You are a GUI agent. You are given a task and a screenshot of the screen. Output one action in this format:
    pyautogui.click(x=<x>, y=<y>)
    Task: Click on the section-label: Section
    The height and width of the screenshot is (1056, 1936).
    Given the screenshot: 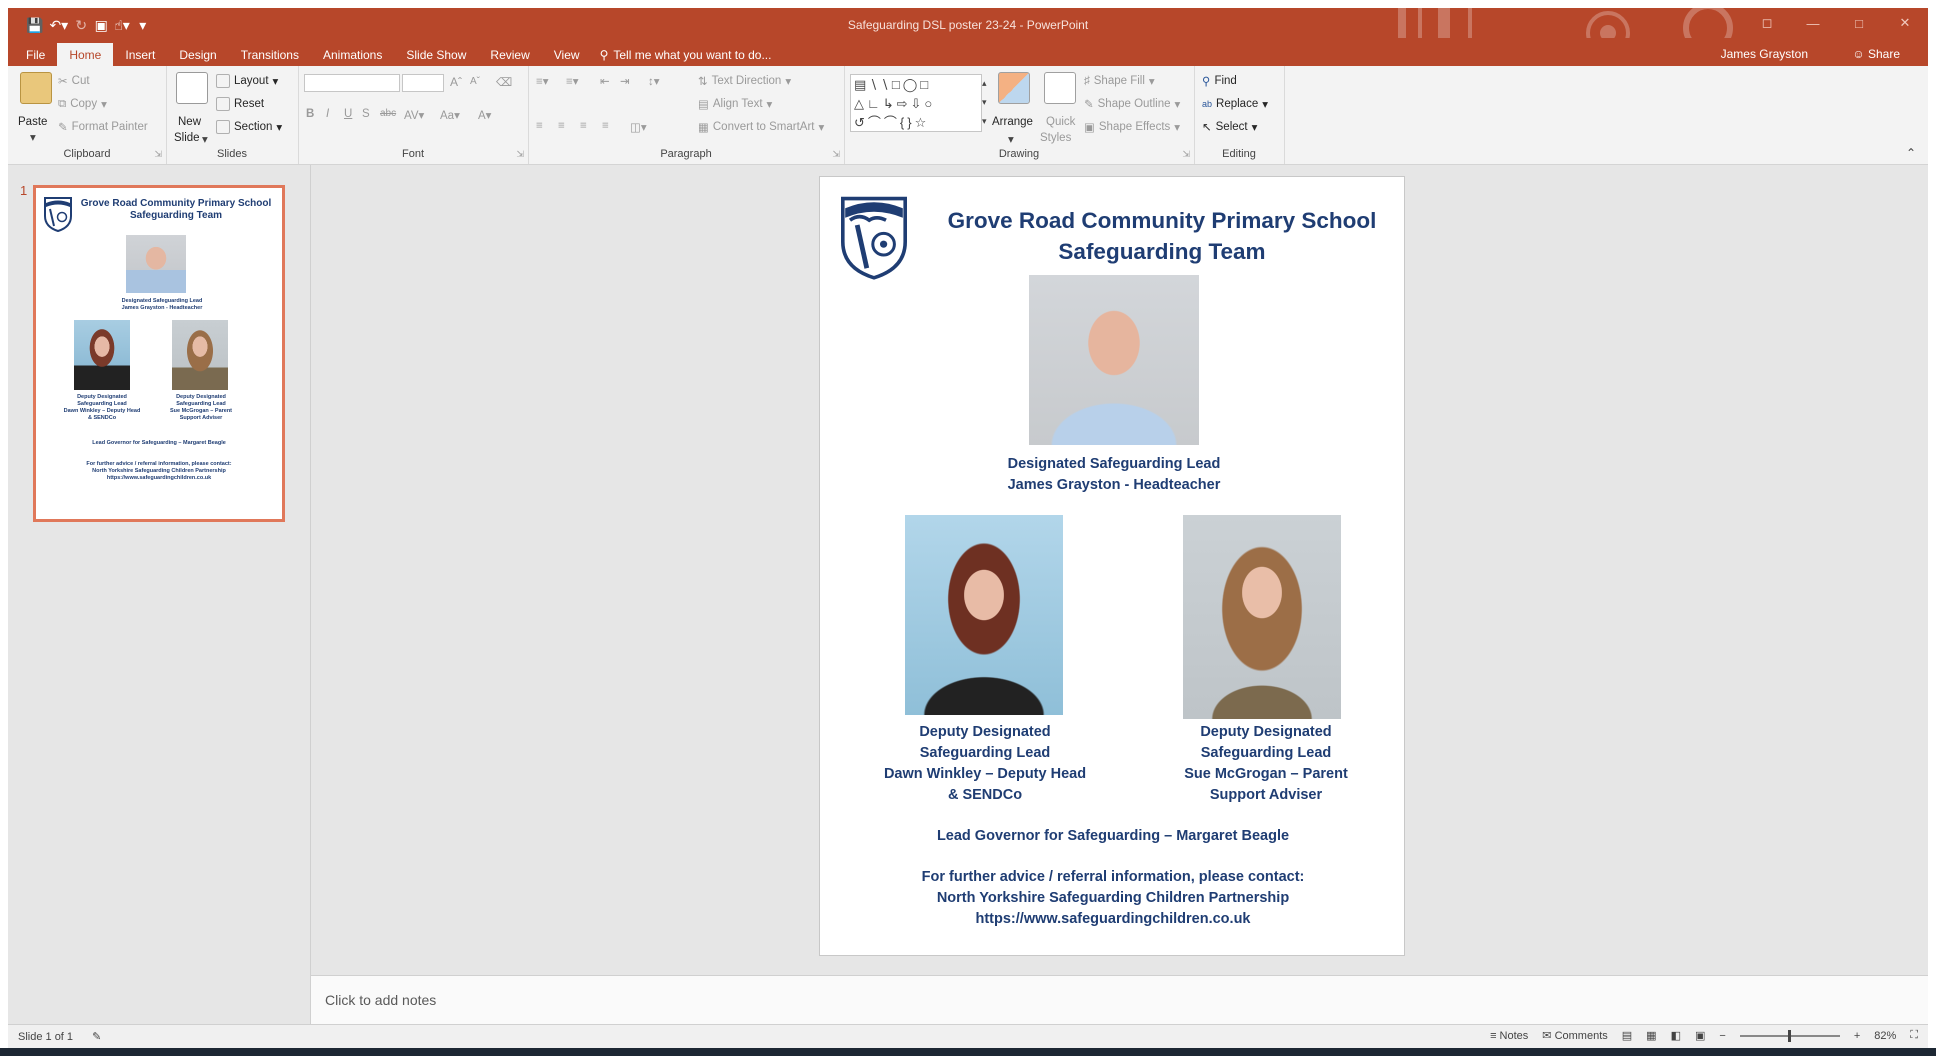 What is the action you would take?
    pyautogui.click(x=253, y=127)
    